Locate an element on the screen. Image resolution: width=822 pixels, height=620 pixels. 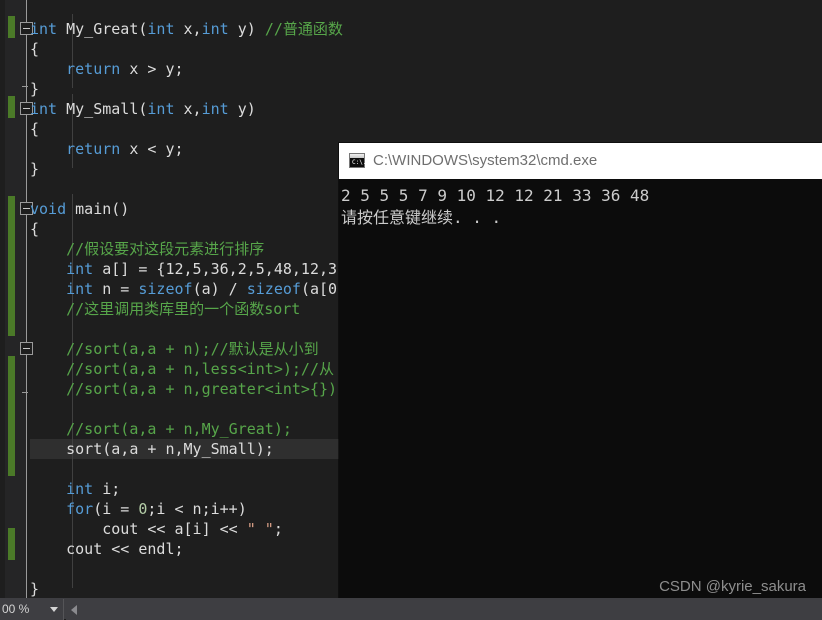
code-token-plain: (i = is located at coordinates (116, 509).